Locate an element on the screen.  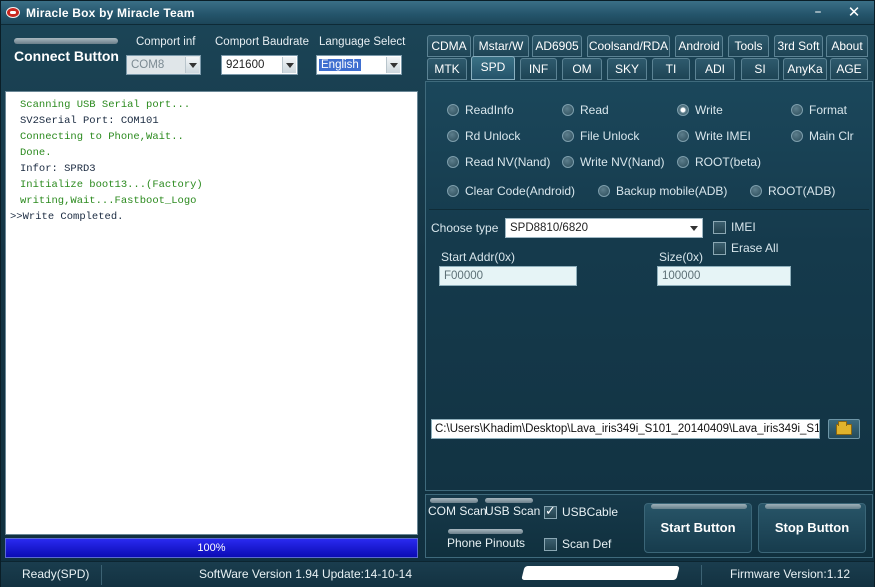
scan-def-checkbox is located at coordinates (550, 544).